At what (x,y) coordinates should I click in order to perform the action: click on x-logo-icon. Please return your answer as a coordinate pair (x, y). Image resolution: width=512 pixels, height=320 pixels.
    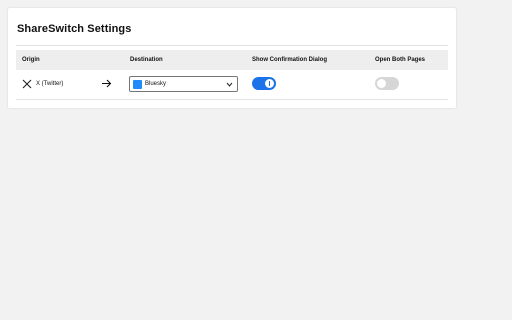
    Looking at the image, I should click on (27, 84).